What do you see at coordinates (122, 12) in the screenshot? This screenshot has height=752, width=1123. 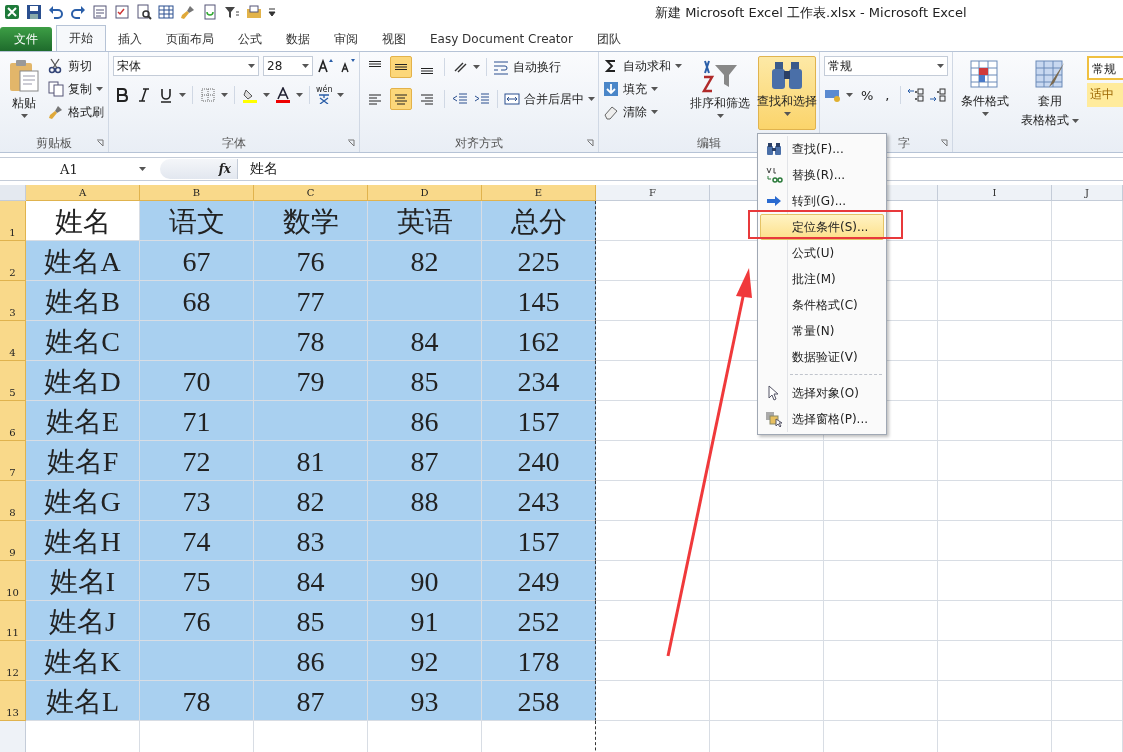 I see `checklist-icon` at bounding box center [122, 12].